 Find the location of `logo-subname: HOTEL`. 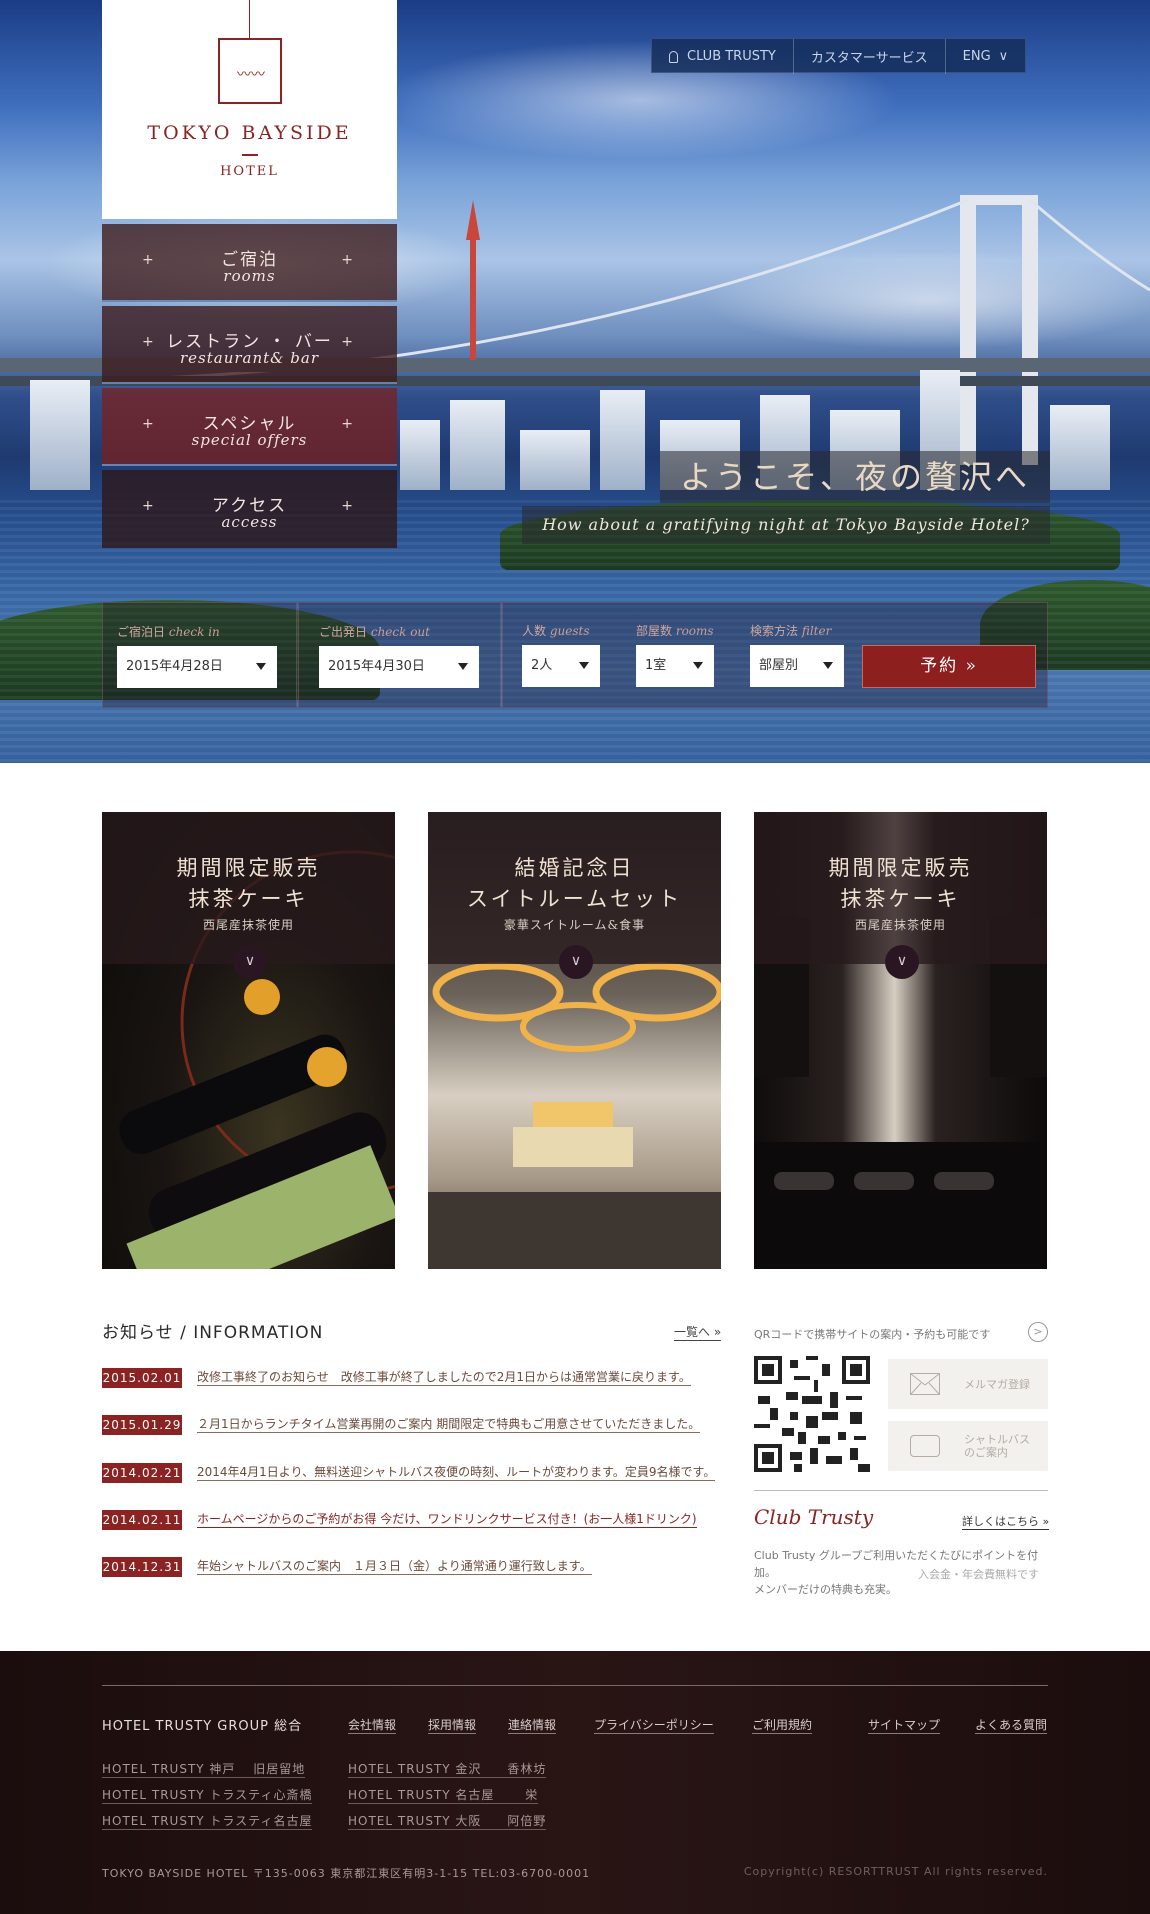

logo-subname: HOTEL is located at coordinates (249, 171).